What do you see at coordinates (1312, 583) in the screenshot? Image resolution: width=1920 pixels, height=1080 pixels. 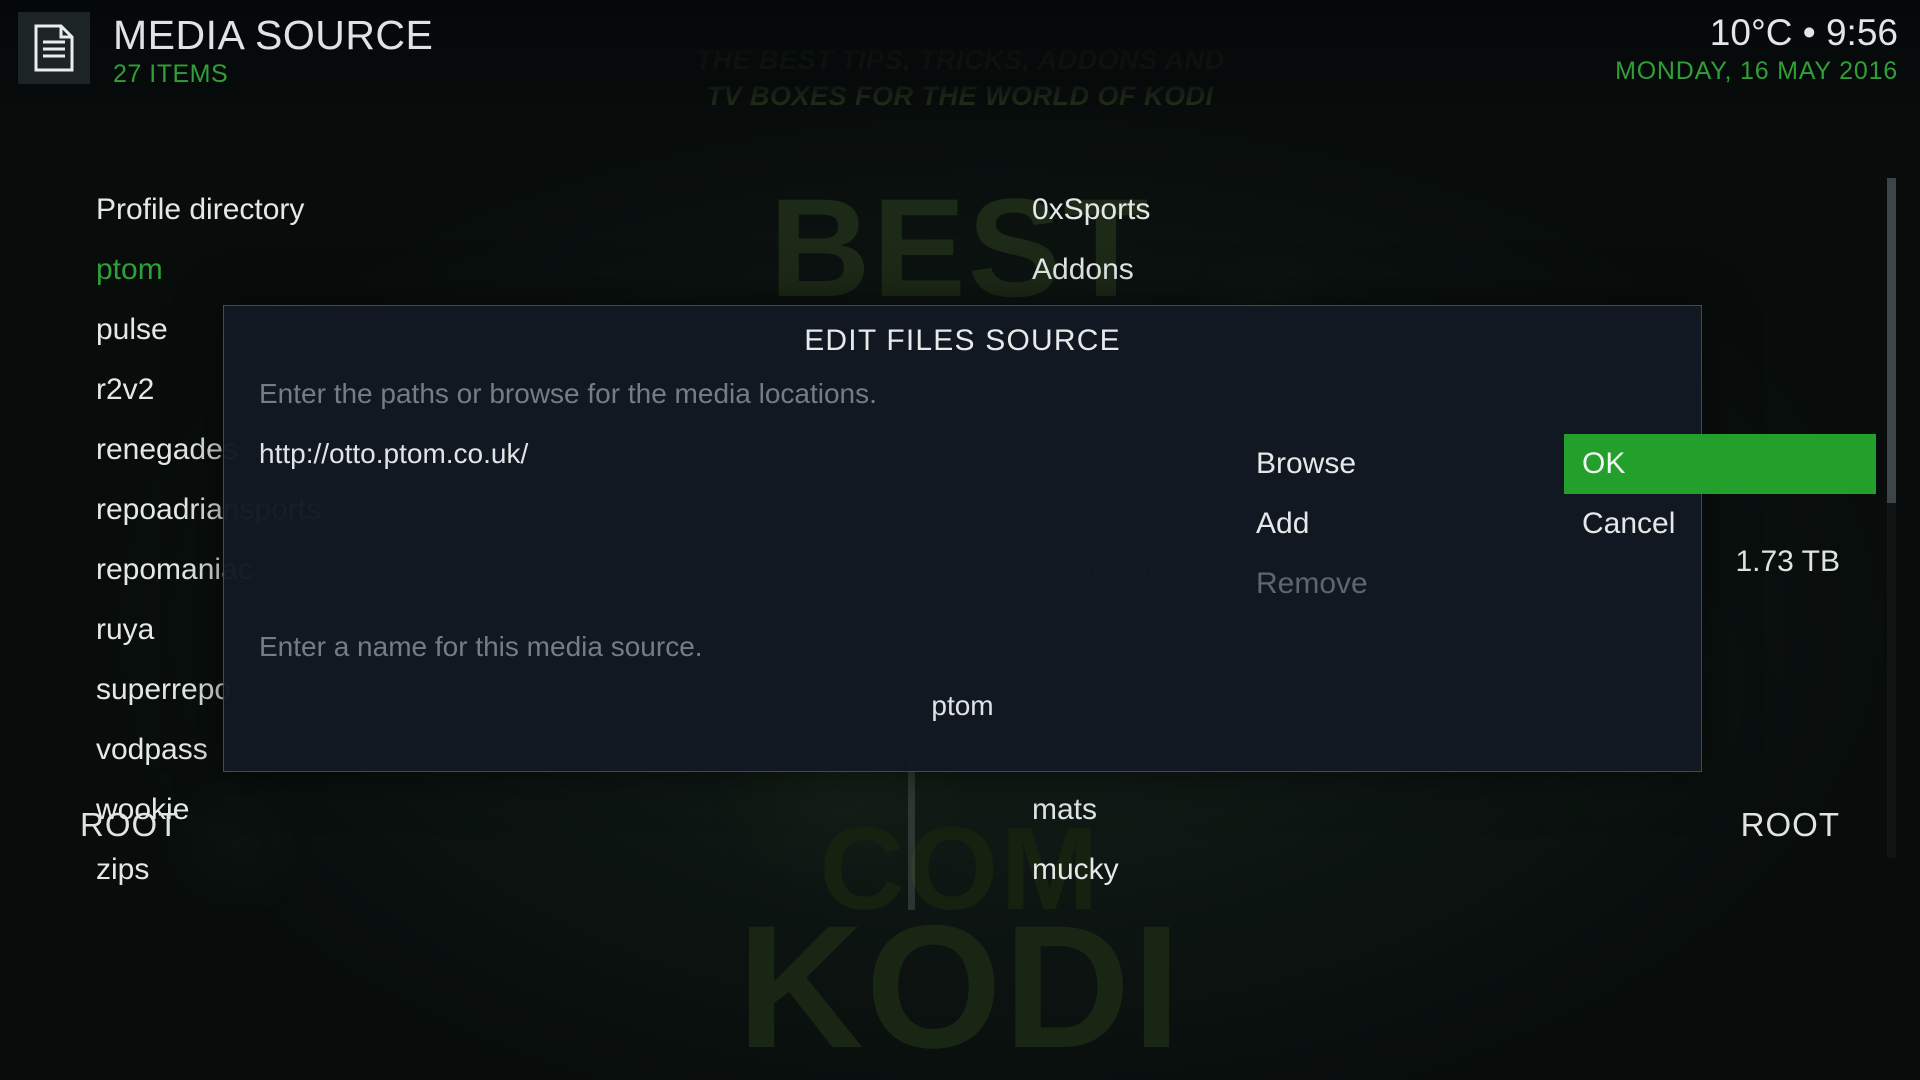 I see `dialog-action-remove: Remove` at bounding box center [1312, 583].